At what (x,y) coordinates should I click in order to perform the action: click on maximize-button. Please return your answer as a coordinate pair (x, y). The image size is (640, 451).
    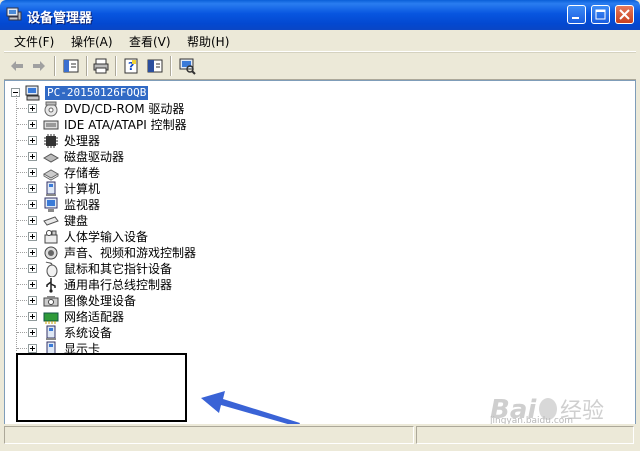
    Looking at the image, I should click on (600, 14).